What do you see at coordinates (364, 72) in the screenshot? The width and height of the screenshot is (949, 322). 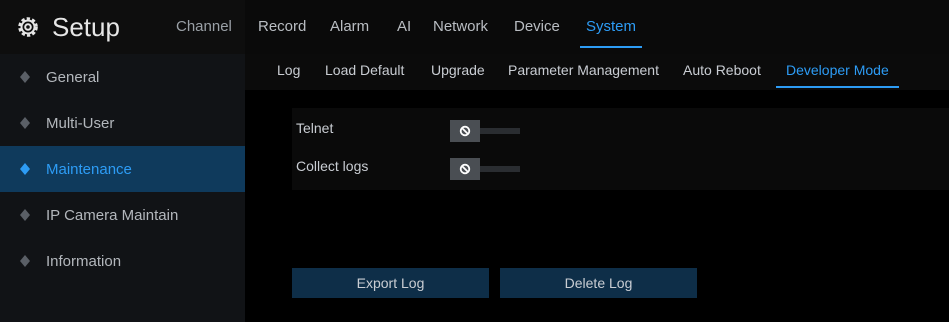 I see `subtab-load-default: Load Default` at bounding box center [364, 72].